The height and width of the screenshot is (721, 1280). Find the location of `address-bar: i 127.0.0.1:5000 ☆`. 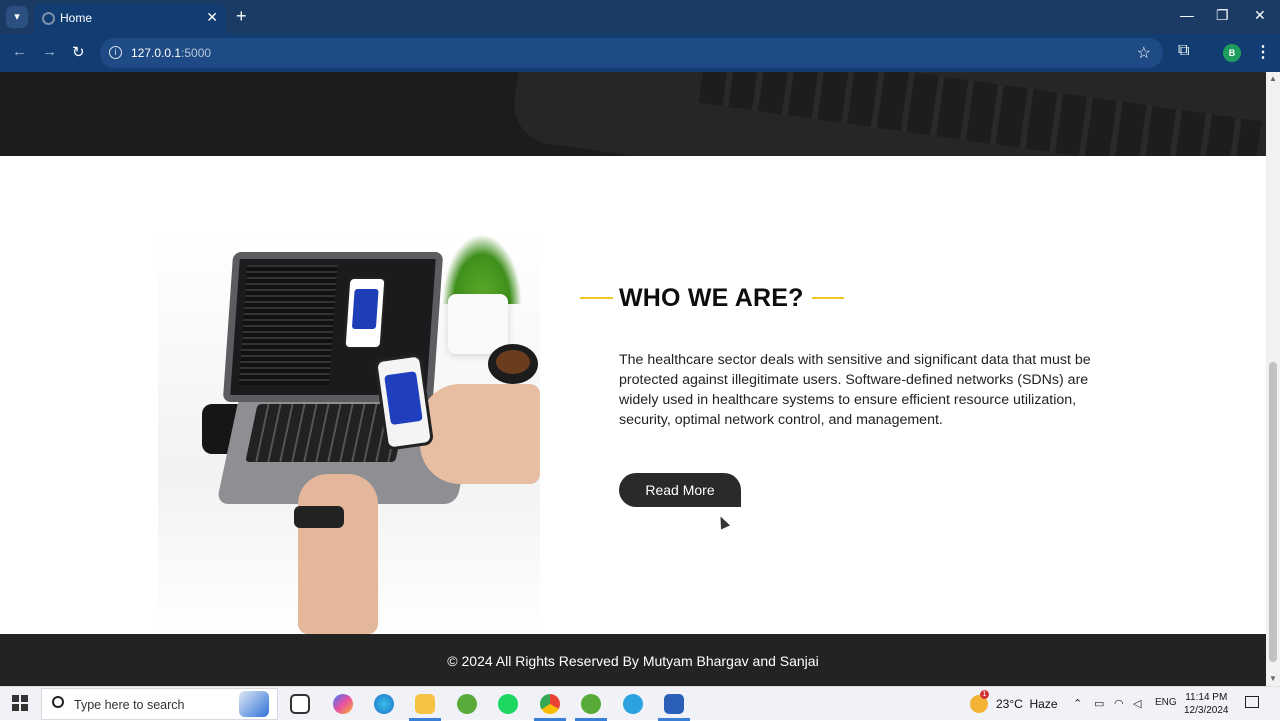

address-bar: i 127.0.0.1:5000 ☆ is located at coordinates (631, 53).